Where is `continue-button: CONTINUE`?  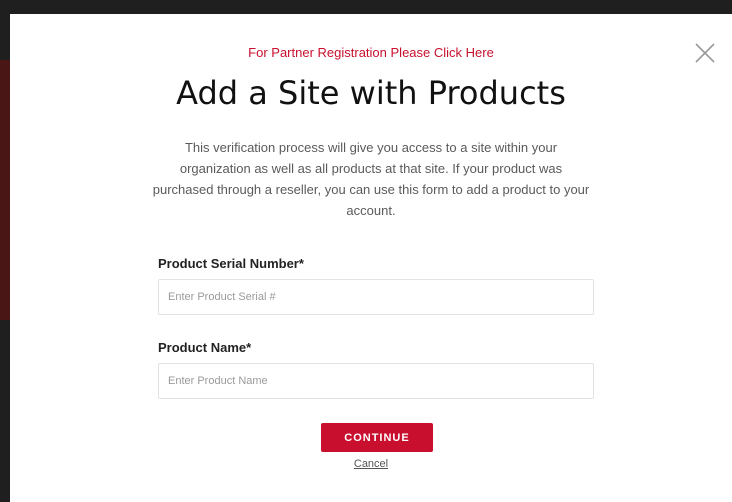
continue-button: CONTINUE is located at coordinates (377, 437).